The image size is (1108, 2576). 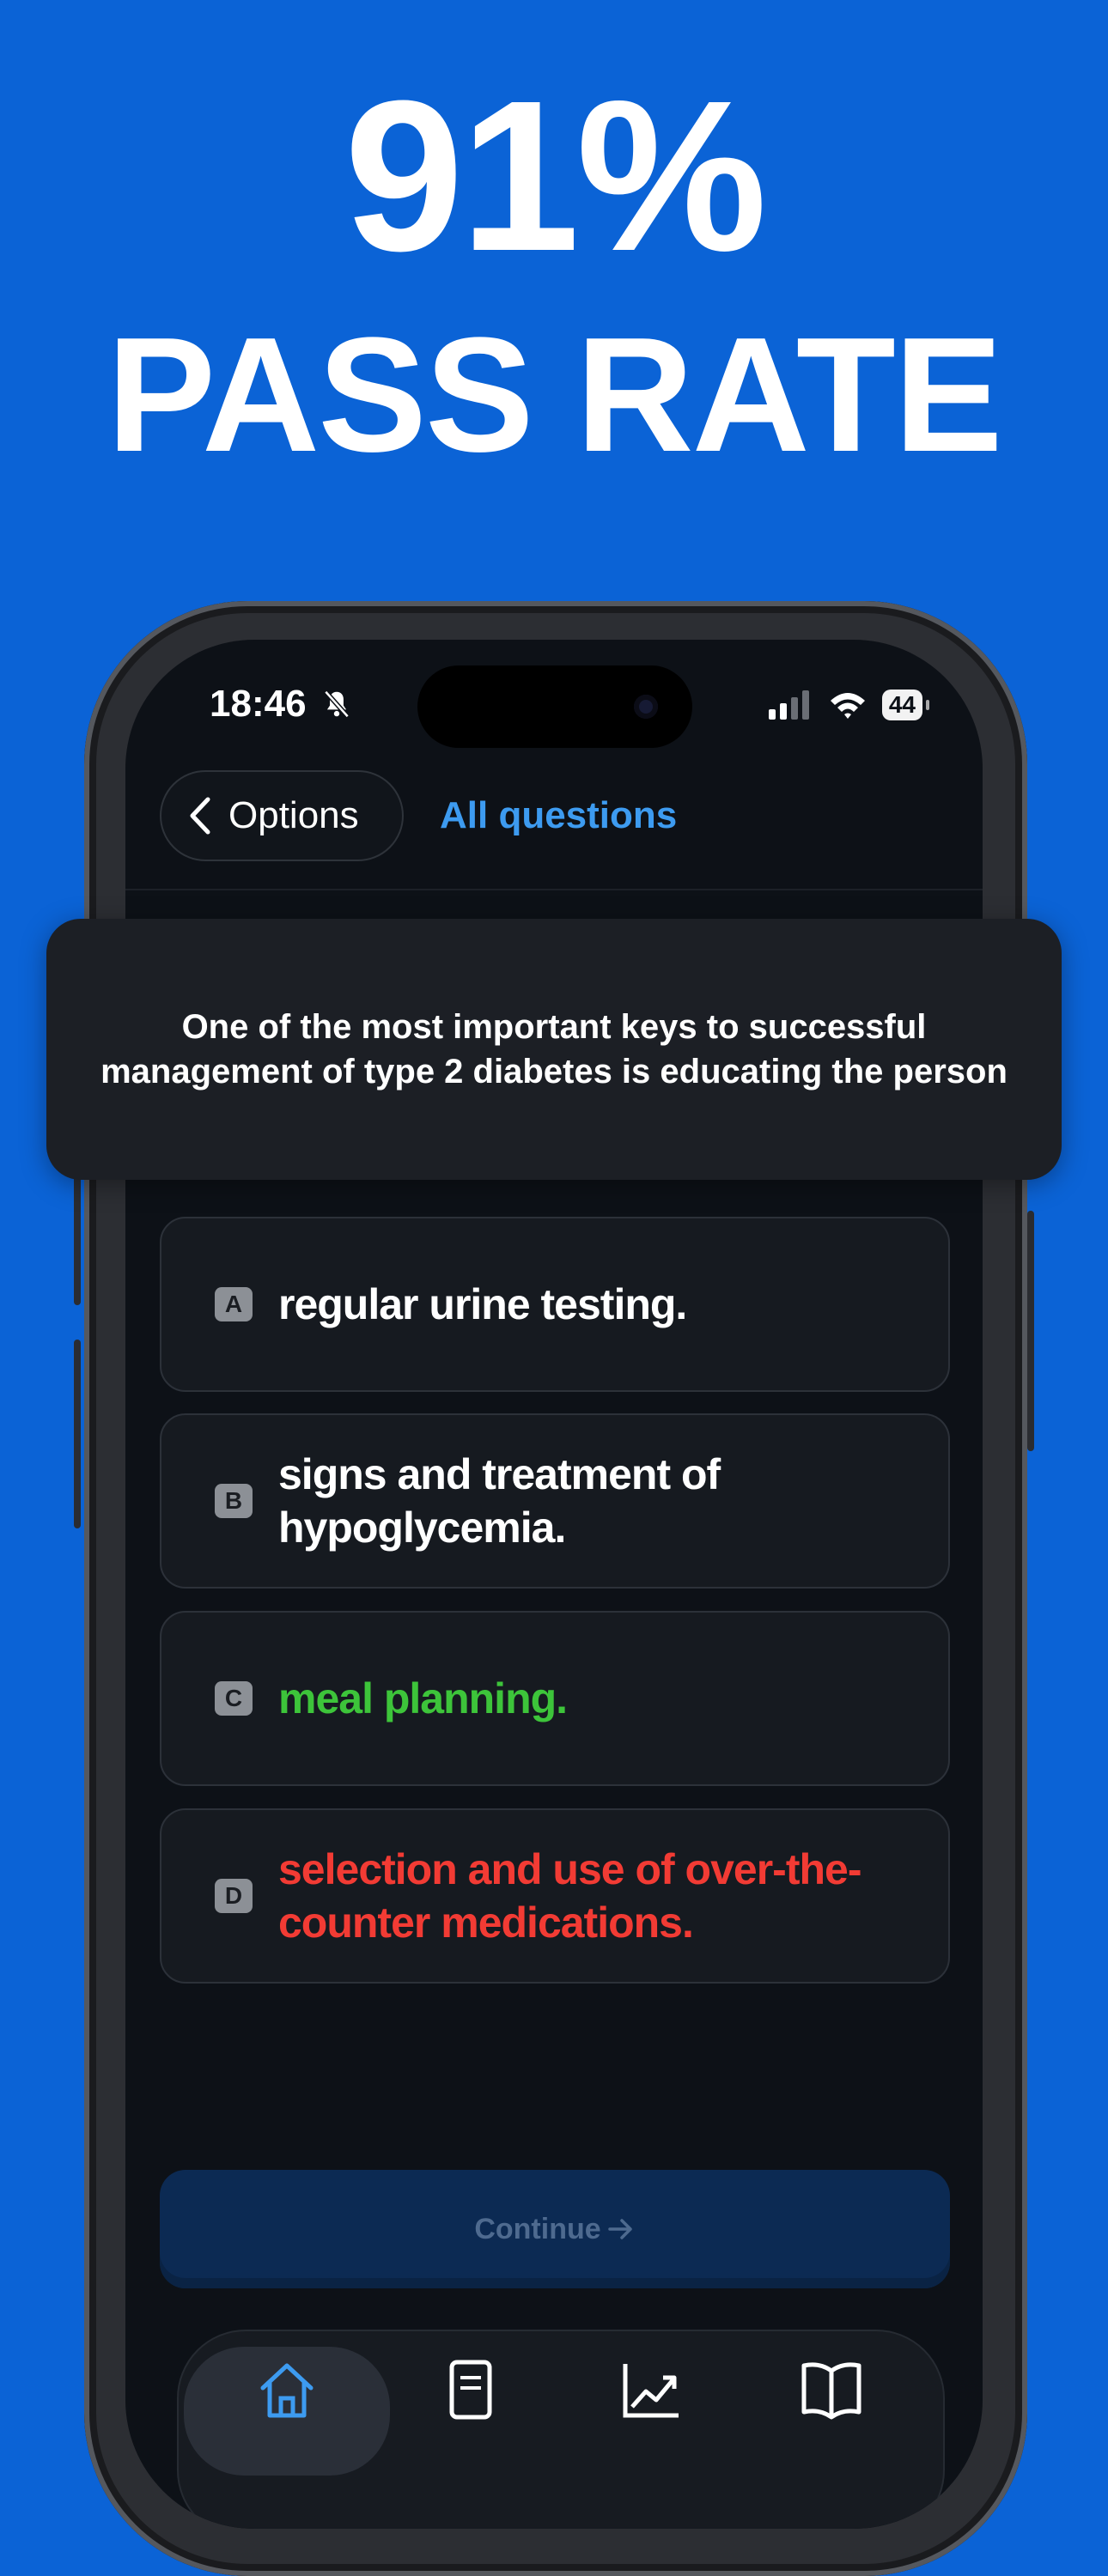 I want to click on arrow-right-icon, so click(x=619, y=2229).